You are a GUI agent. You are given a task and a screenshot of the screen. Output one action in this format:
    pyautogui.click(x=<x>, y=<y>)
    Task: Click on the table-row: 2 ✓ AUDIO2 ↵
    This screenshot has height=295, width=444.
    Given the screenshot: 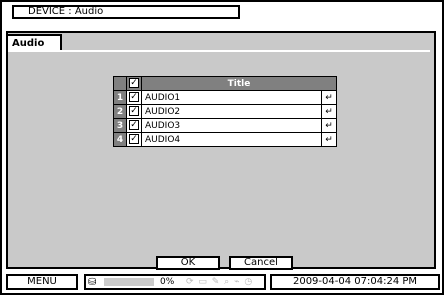 What is the action you would take?
    pyautogui.click(x=225, y=111)
    